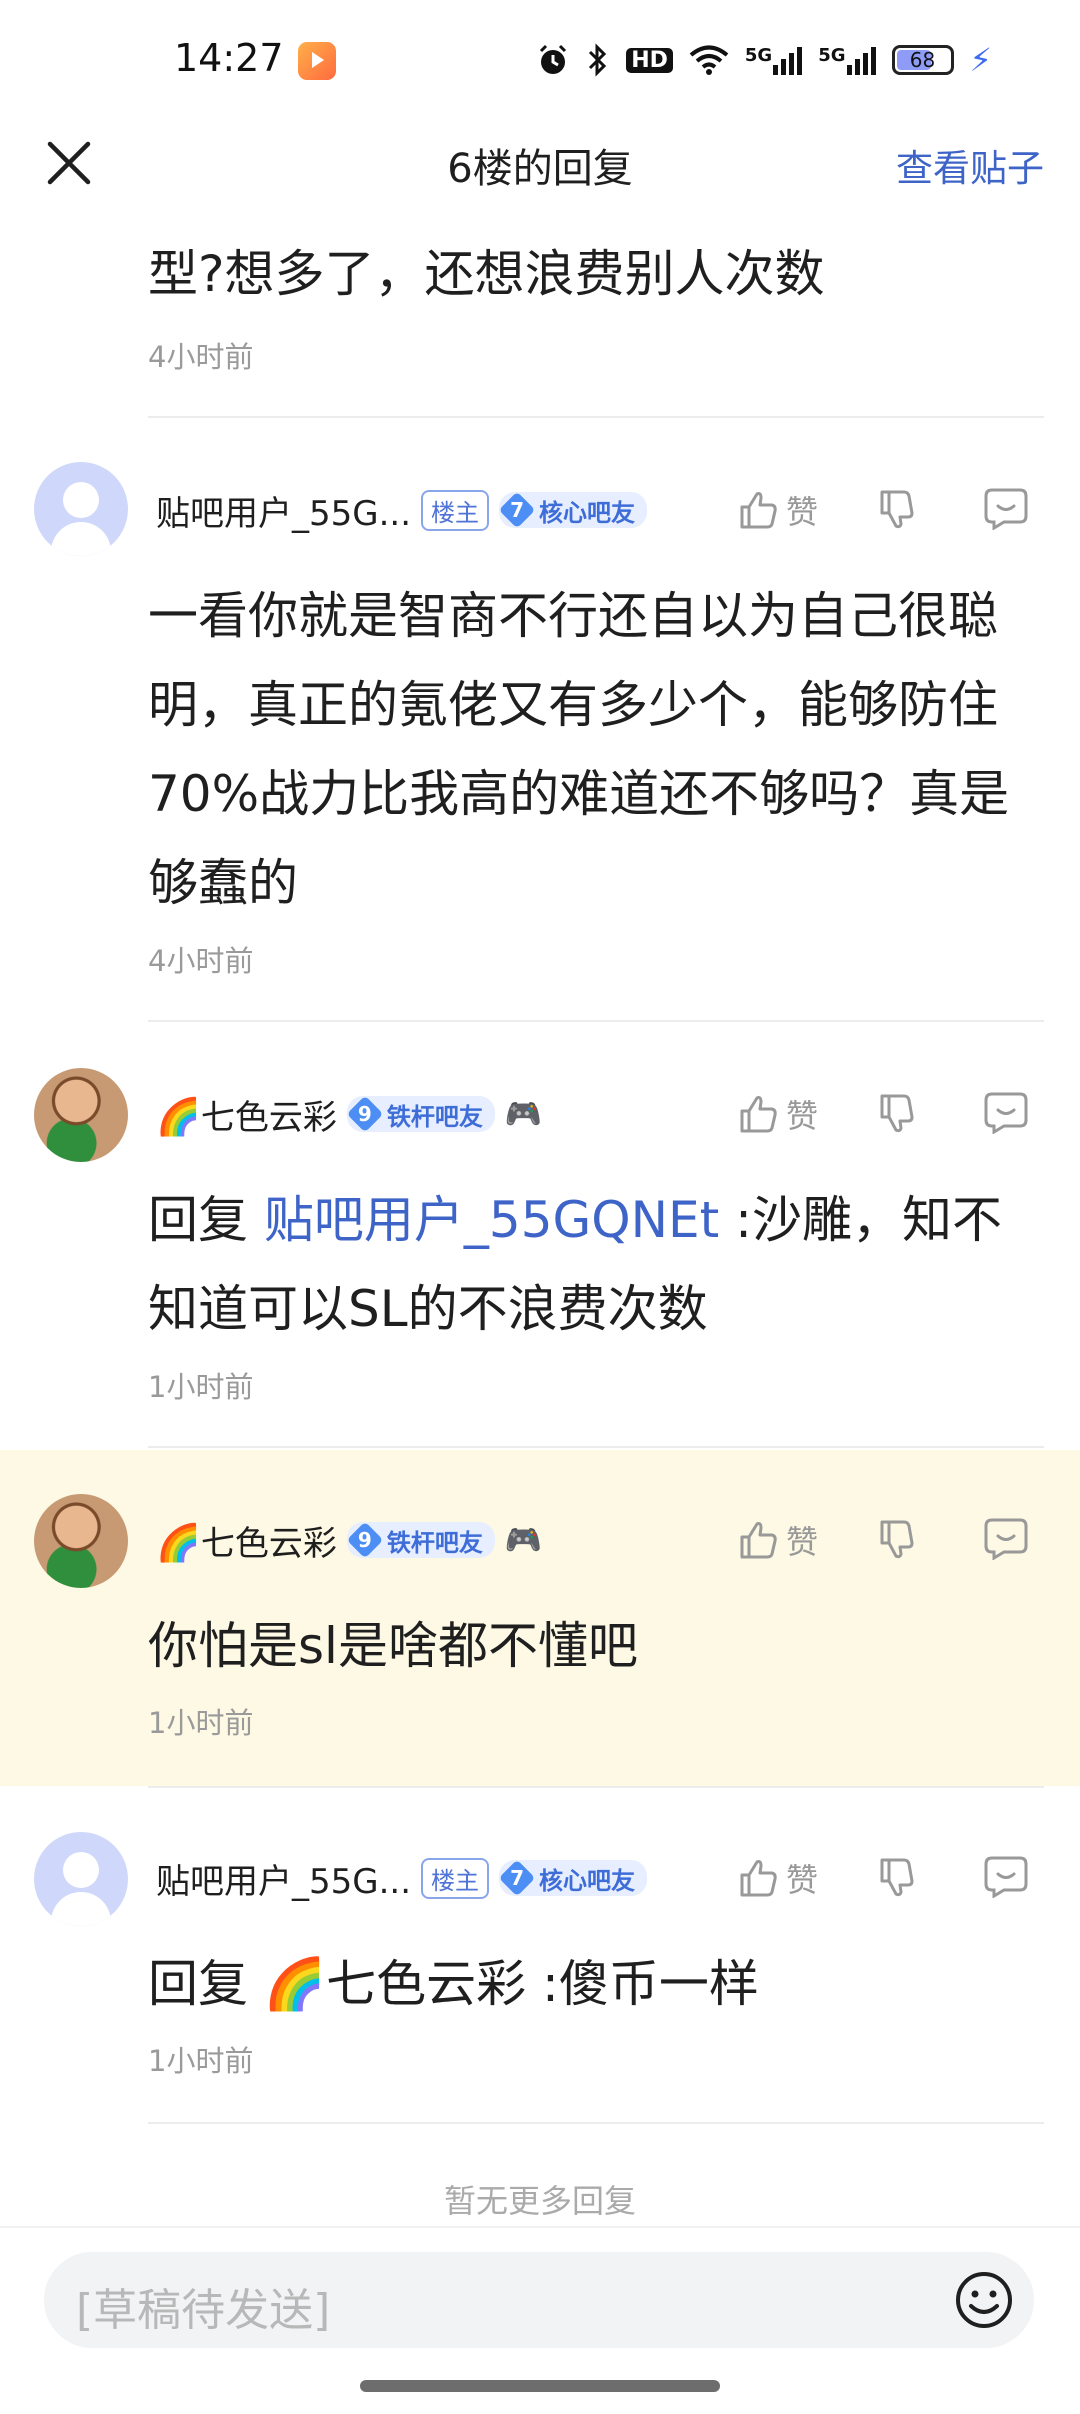  What do you see at coordinates (598, 60) in the screenshot?
I see `bluetooth-icon` at bounding box center [598, 60].